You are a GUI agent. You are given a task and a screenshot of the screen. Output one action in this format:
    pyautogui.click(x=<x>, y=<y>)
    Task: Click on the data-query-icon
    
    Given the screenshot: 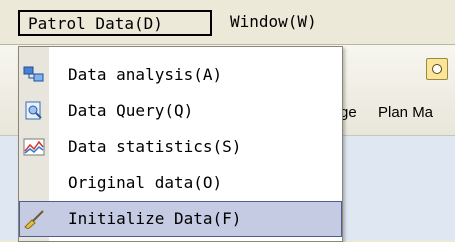 What is the action you would take?
    pyautogui.click(x=33, y=110)
    